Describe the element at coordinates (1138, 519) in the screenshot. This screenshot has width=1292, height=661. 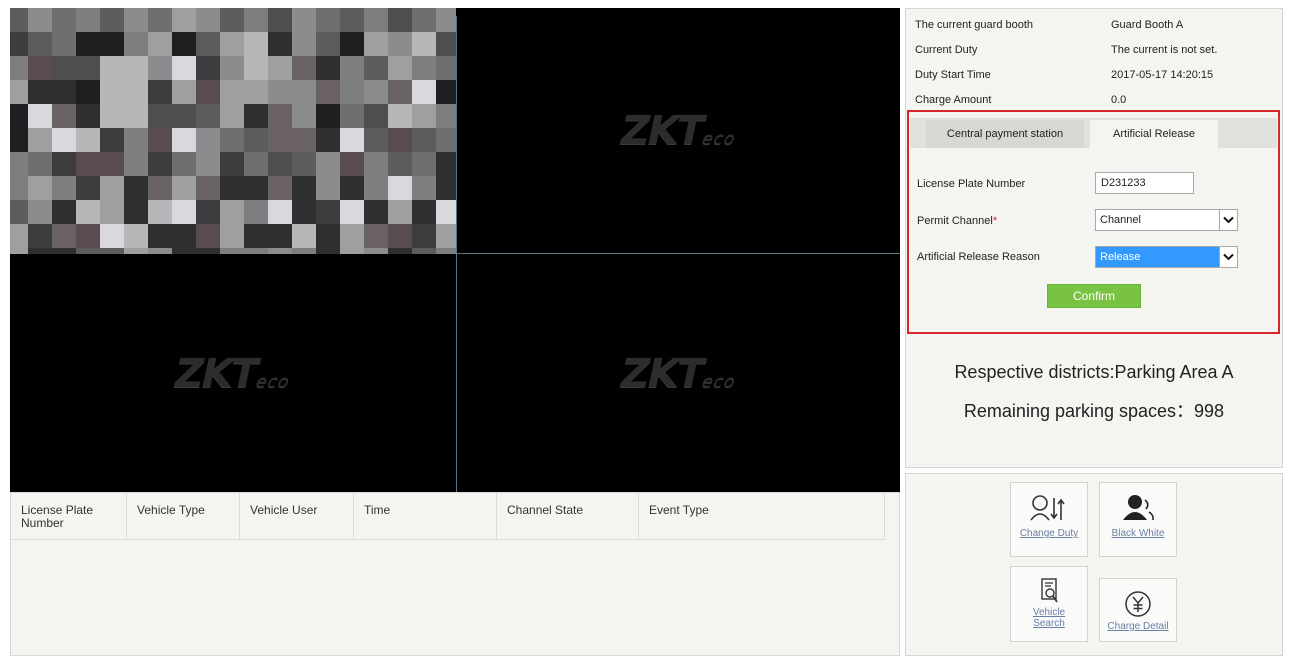
I see `black-white-list-button: Black White` at that location.